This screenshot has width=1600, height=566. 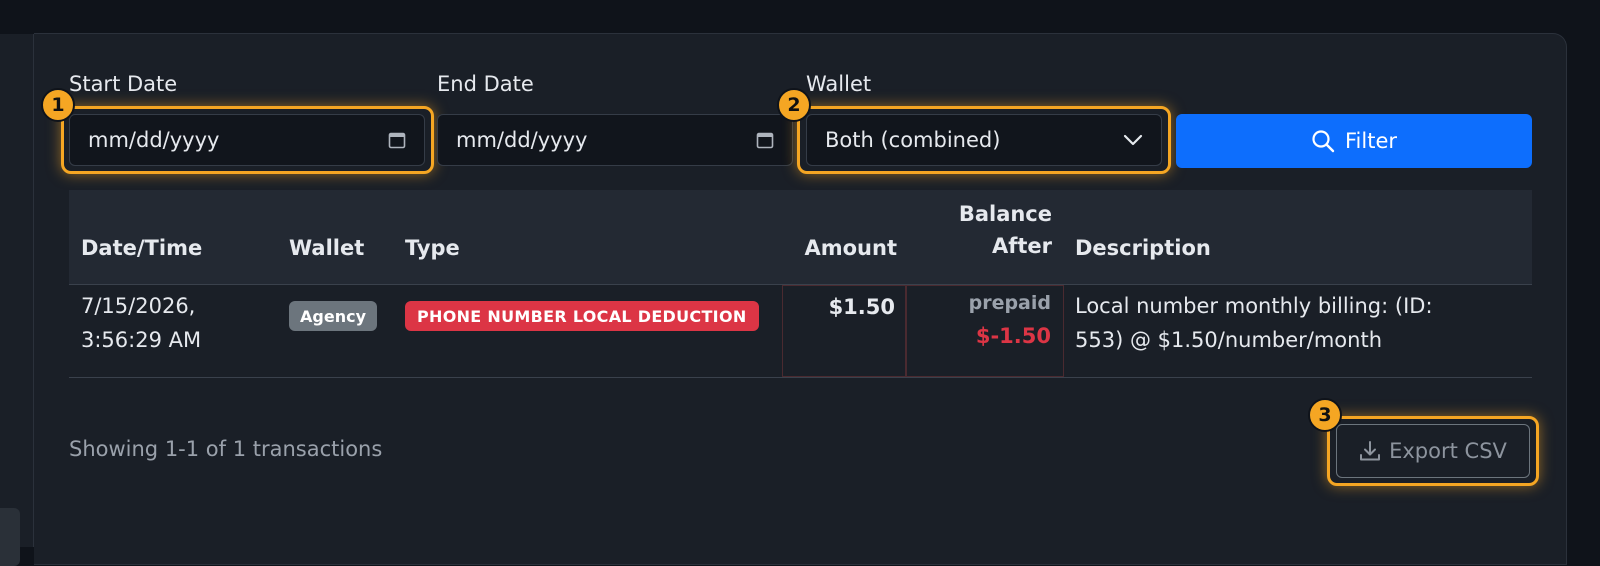 What do you see at coordinates (485, 84) in the screenshot?
I see `end-date-label: End Date` at bounding box center [485, 84].